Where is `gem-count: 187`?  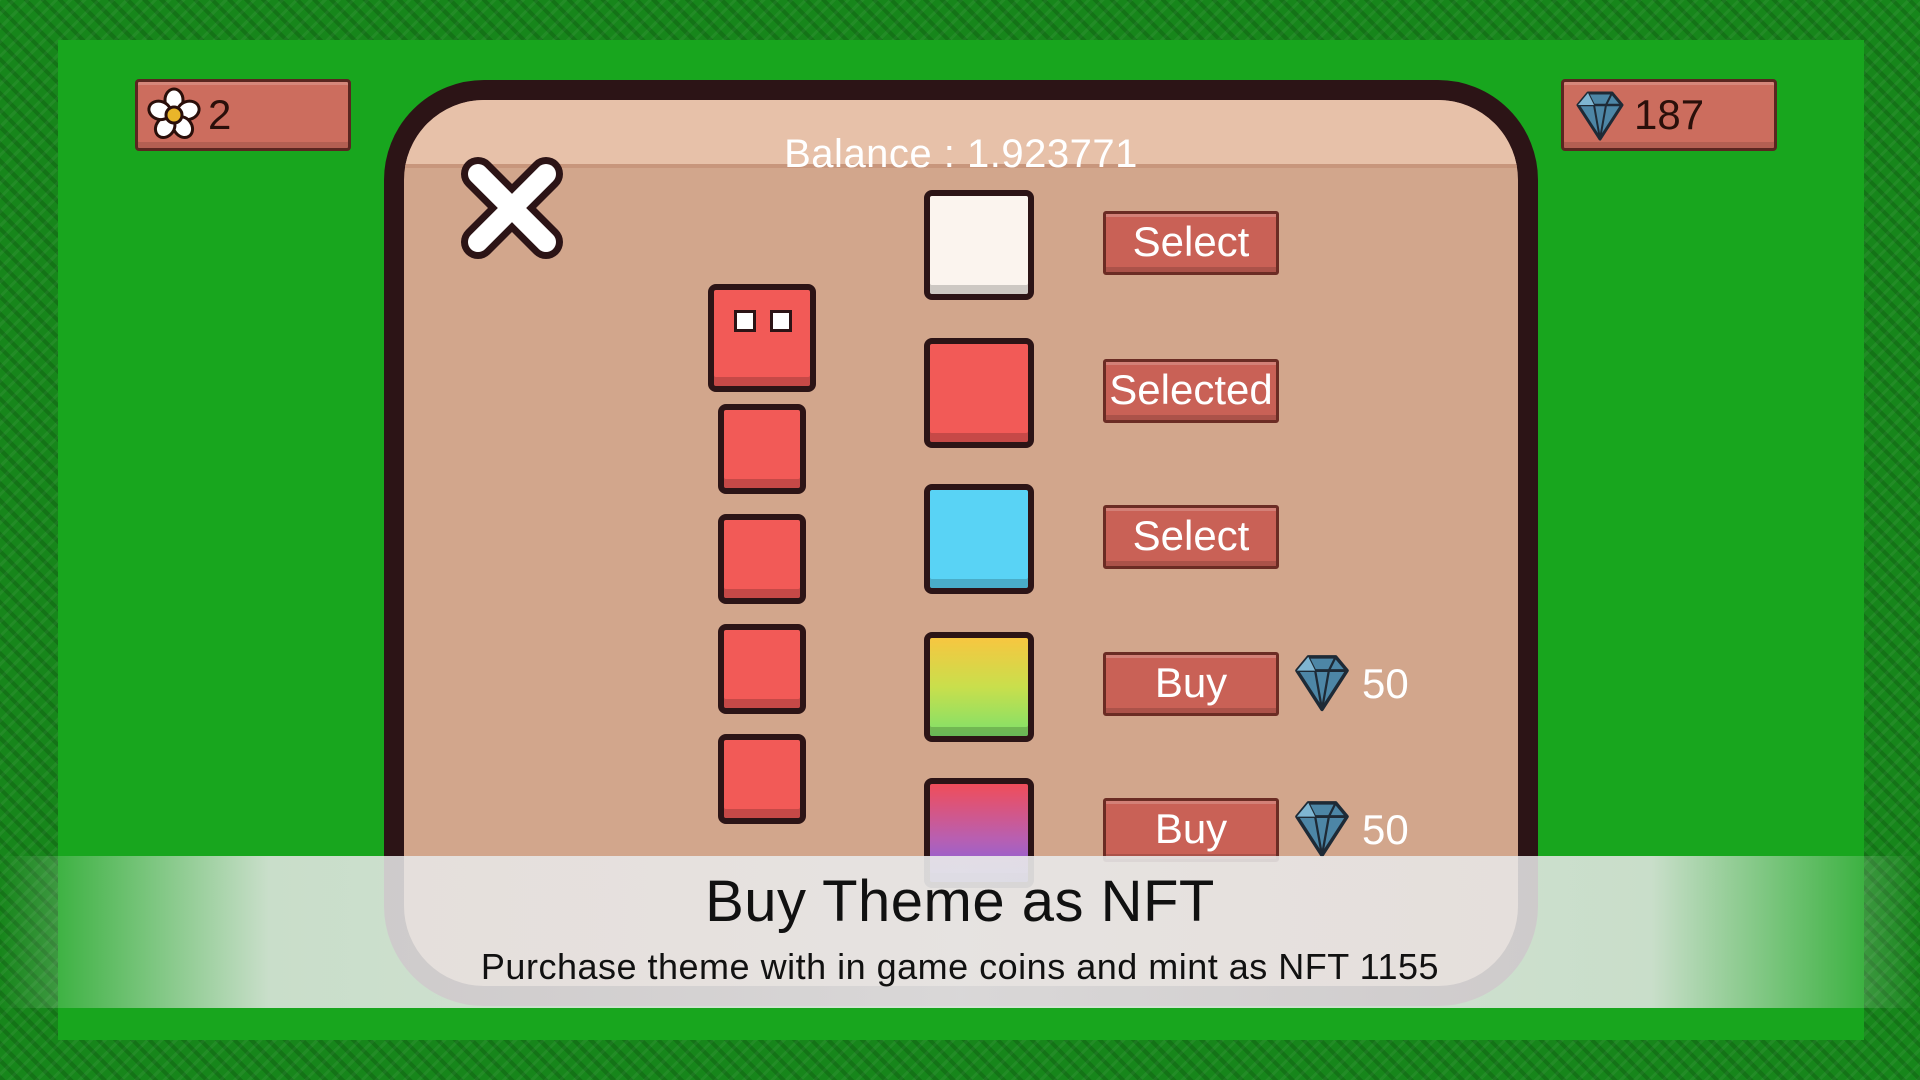
gem-count: 187 is located at coordinates (1669, 114).